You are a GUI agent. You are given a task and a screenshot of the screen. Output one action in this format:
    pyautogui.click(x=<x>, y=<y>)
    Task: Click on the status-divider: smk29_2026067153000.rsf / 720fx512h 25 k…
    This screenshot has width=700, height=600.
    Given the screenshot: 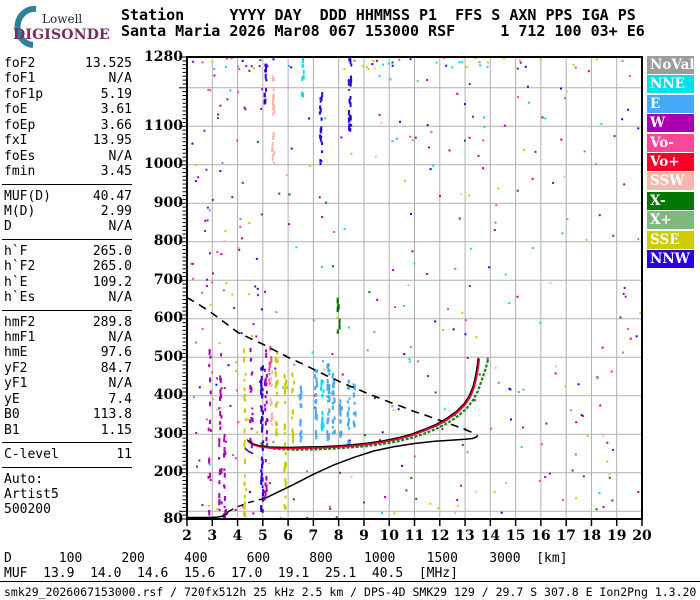 What is the action you would take?
    pyautogui.click(x=350, y=590)
    